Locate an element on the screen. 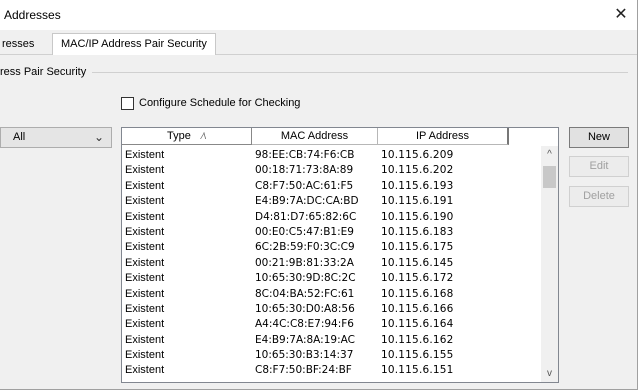 This screenshot has height=390, width=638. window-title: Addresses is located at coordinates (32, 15).